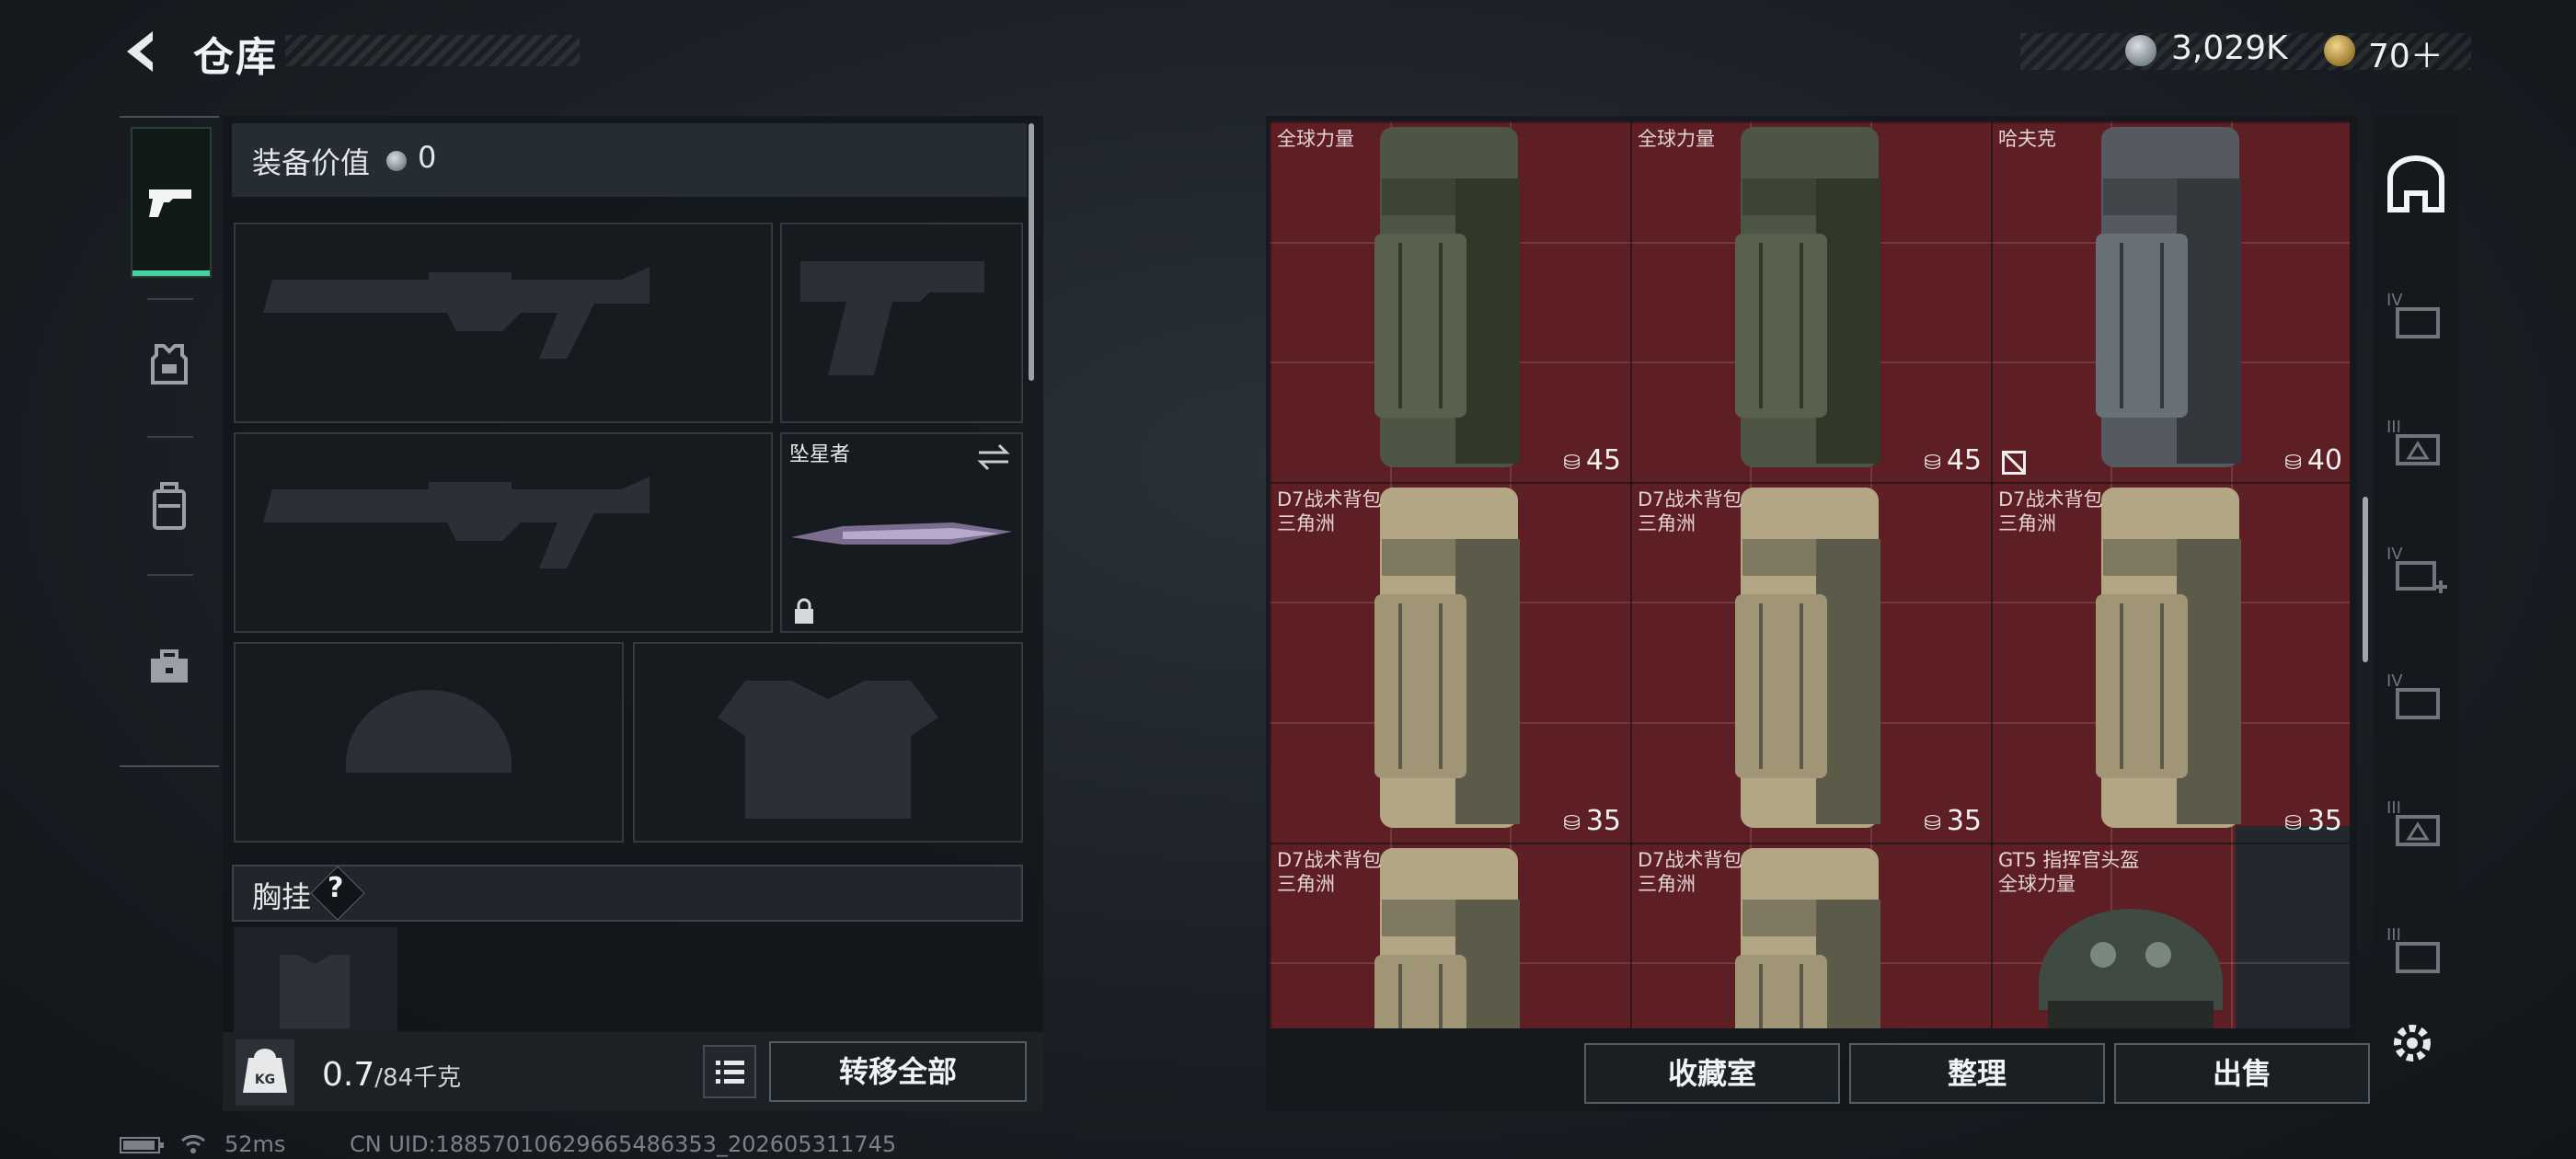 The image size is (2576, 1159). What do you see at coordinates (892, 318) in the screenshot?
I see `pistol-silhouette-icon` at bounding box center [892, 318].